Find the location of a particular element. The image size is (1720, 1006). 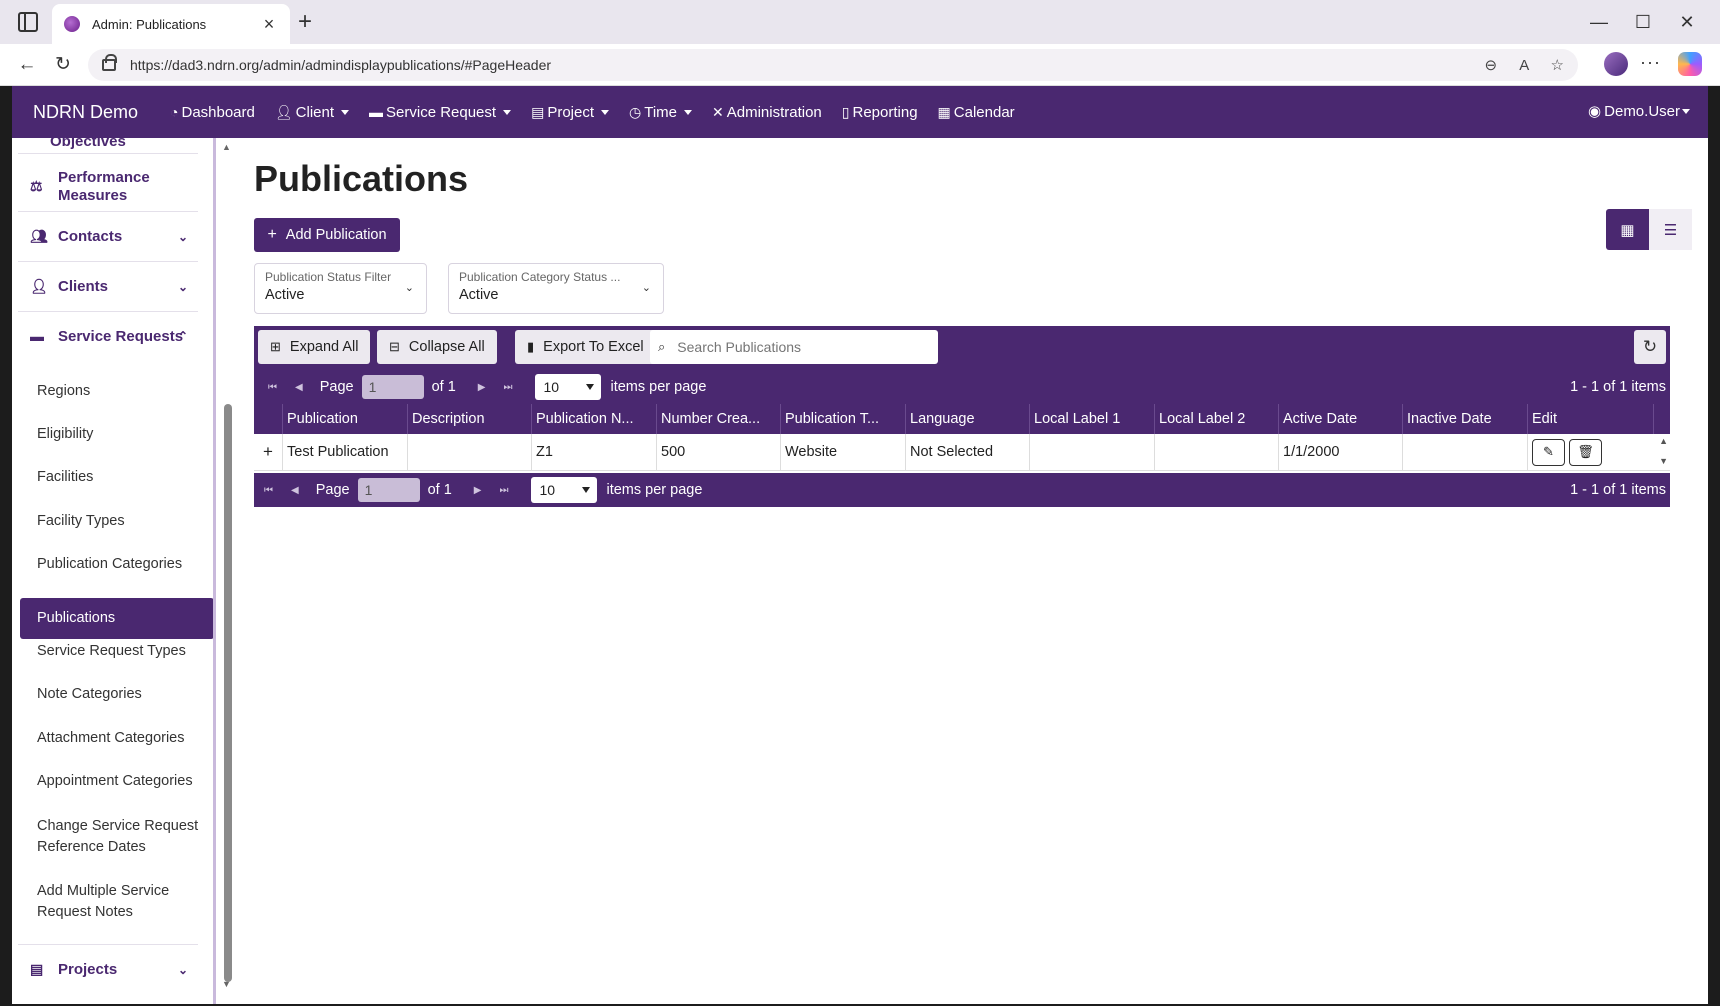

sidebar-item-note-categories: Note Categories is located at coordinates (116, 694).